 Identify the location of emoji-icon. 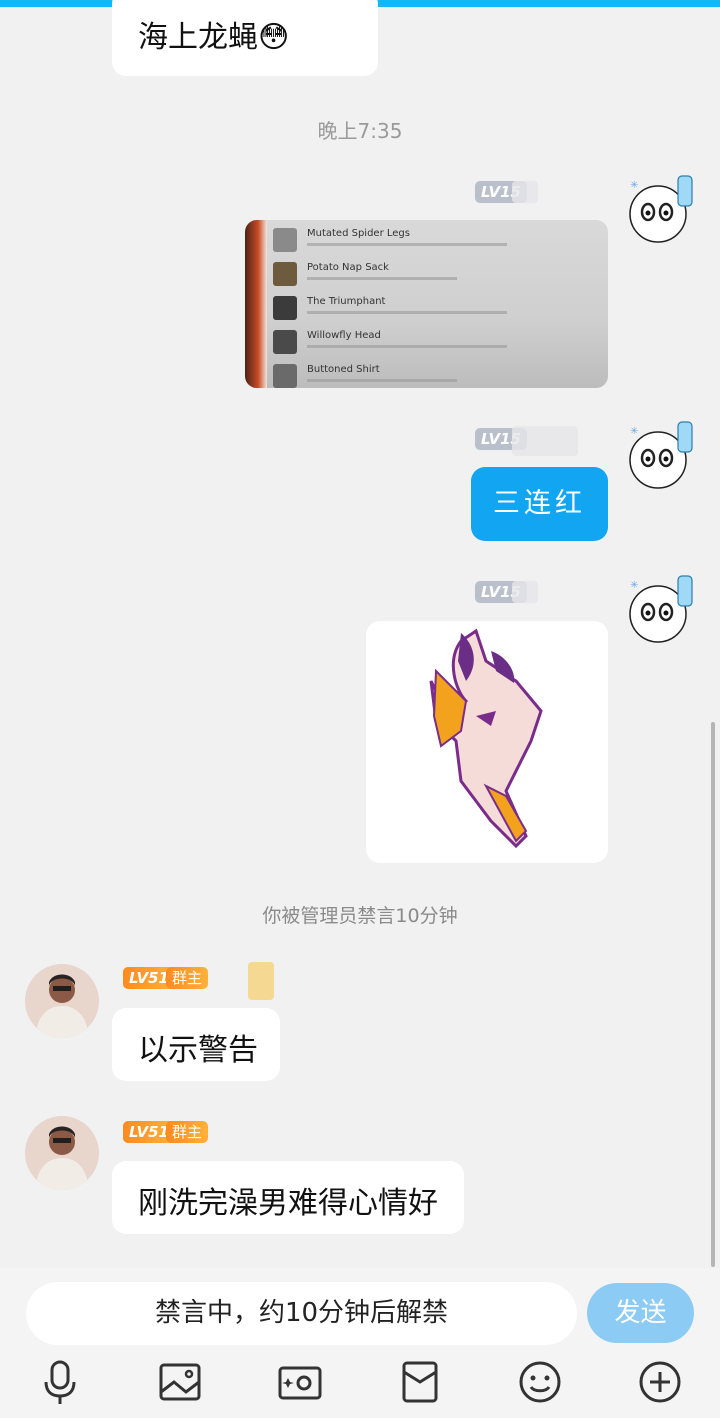
(540, 1382).